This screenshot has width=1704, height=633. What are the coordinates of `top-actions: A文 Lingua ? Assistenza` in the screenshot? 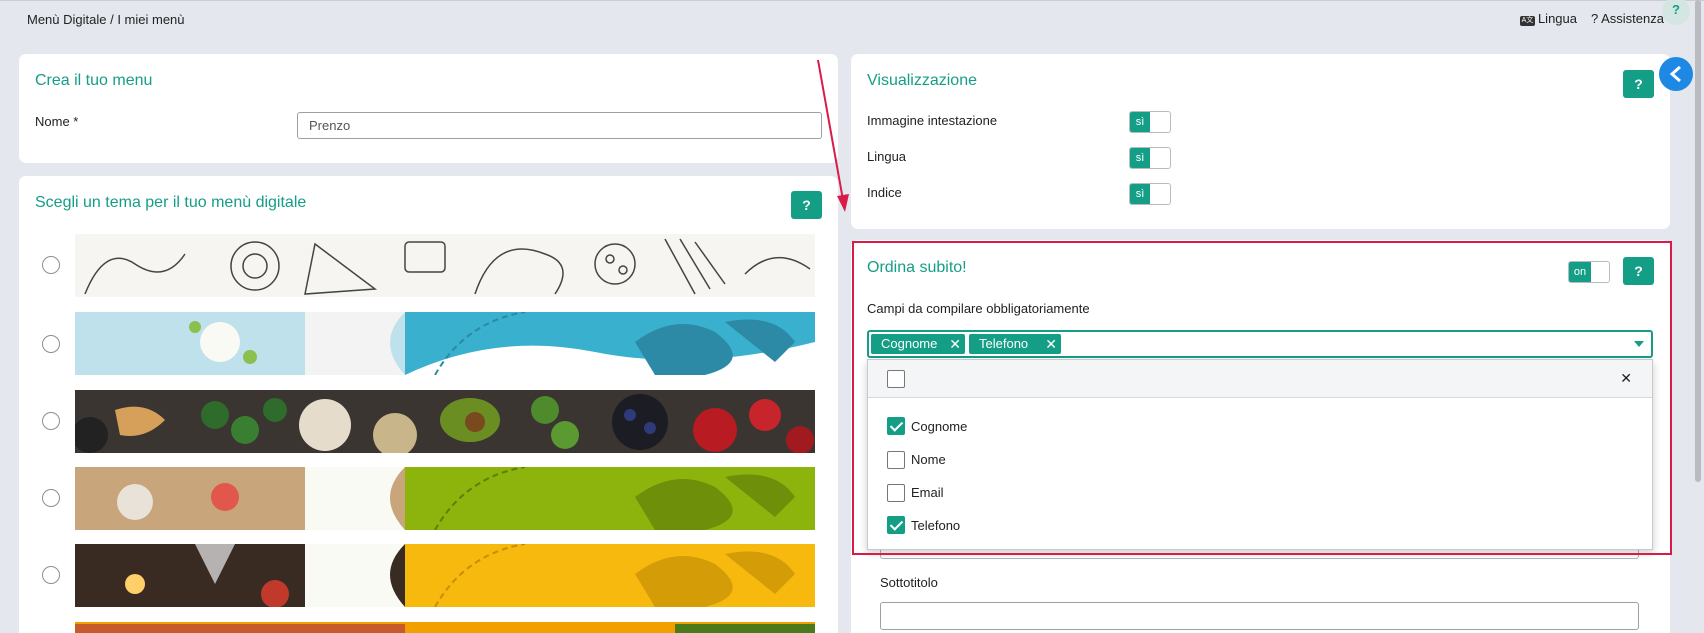 It's located at (1591, 18).